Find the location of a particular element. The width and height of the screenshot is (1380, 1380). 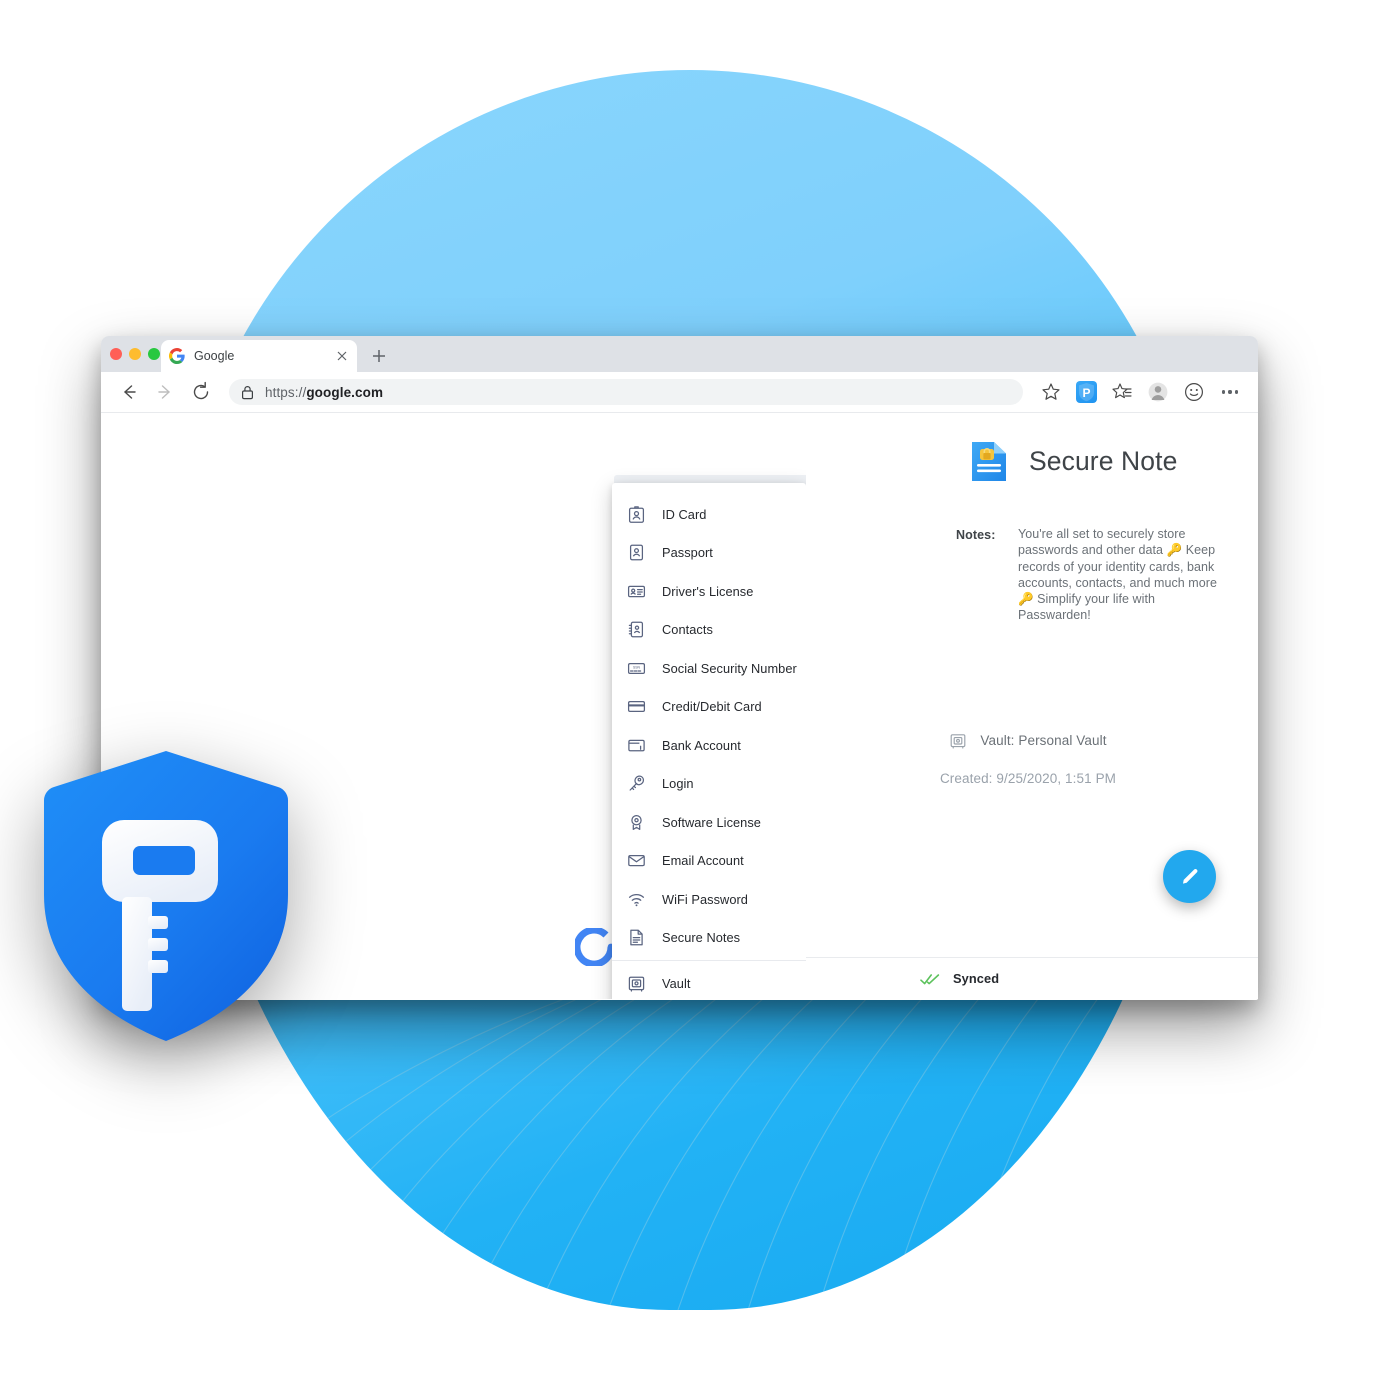

menu-item-bank-account: Bank Account is located at coordinates (709, 745).